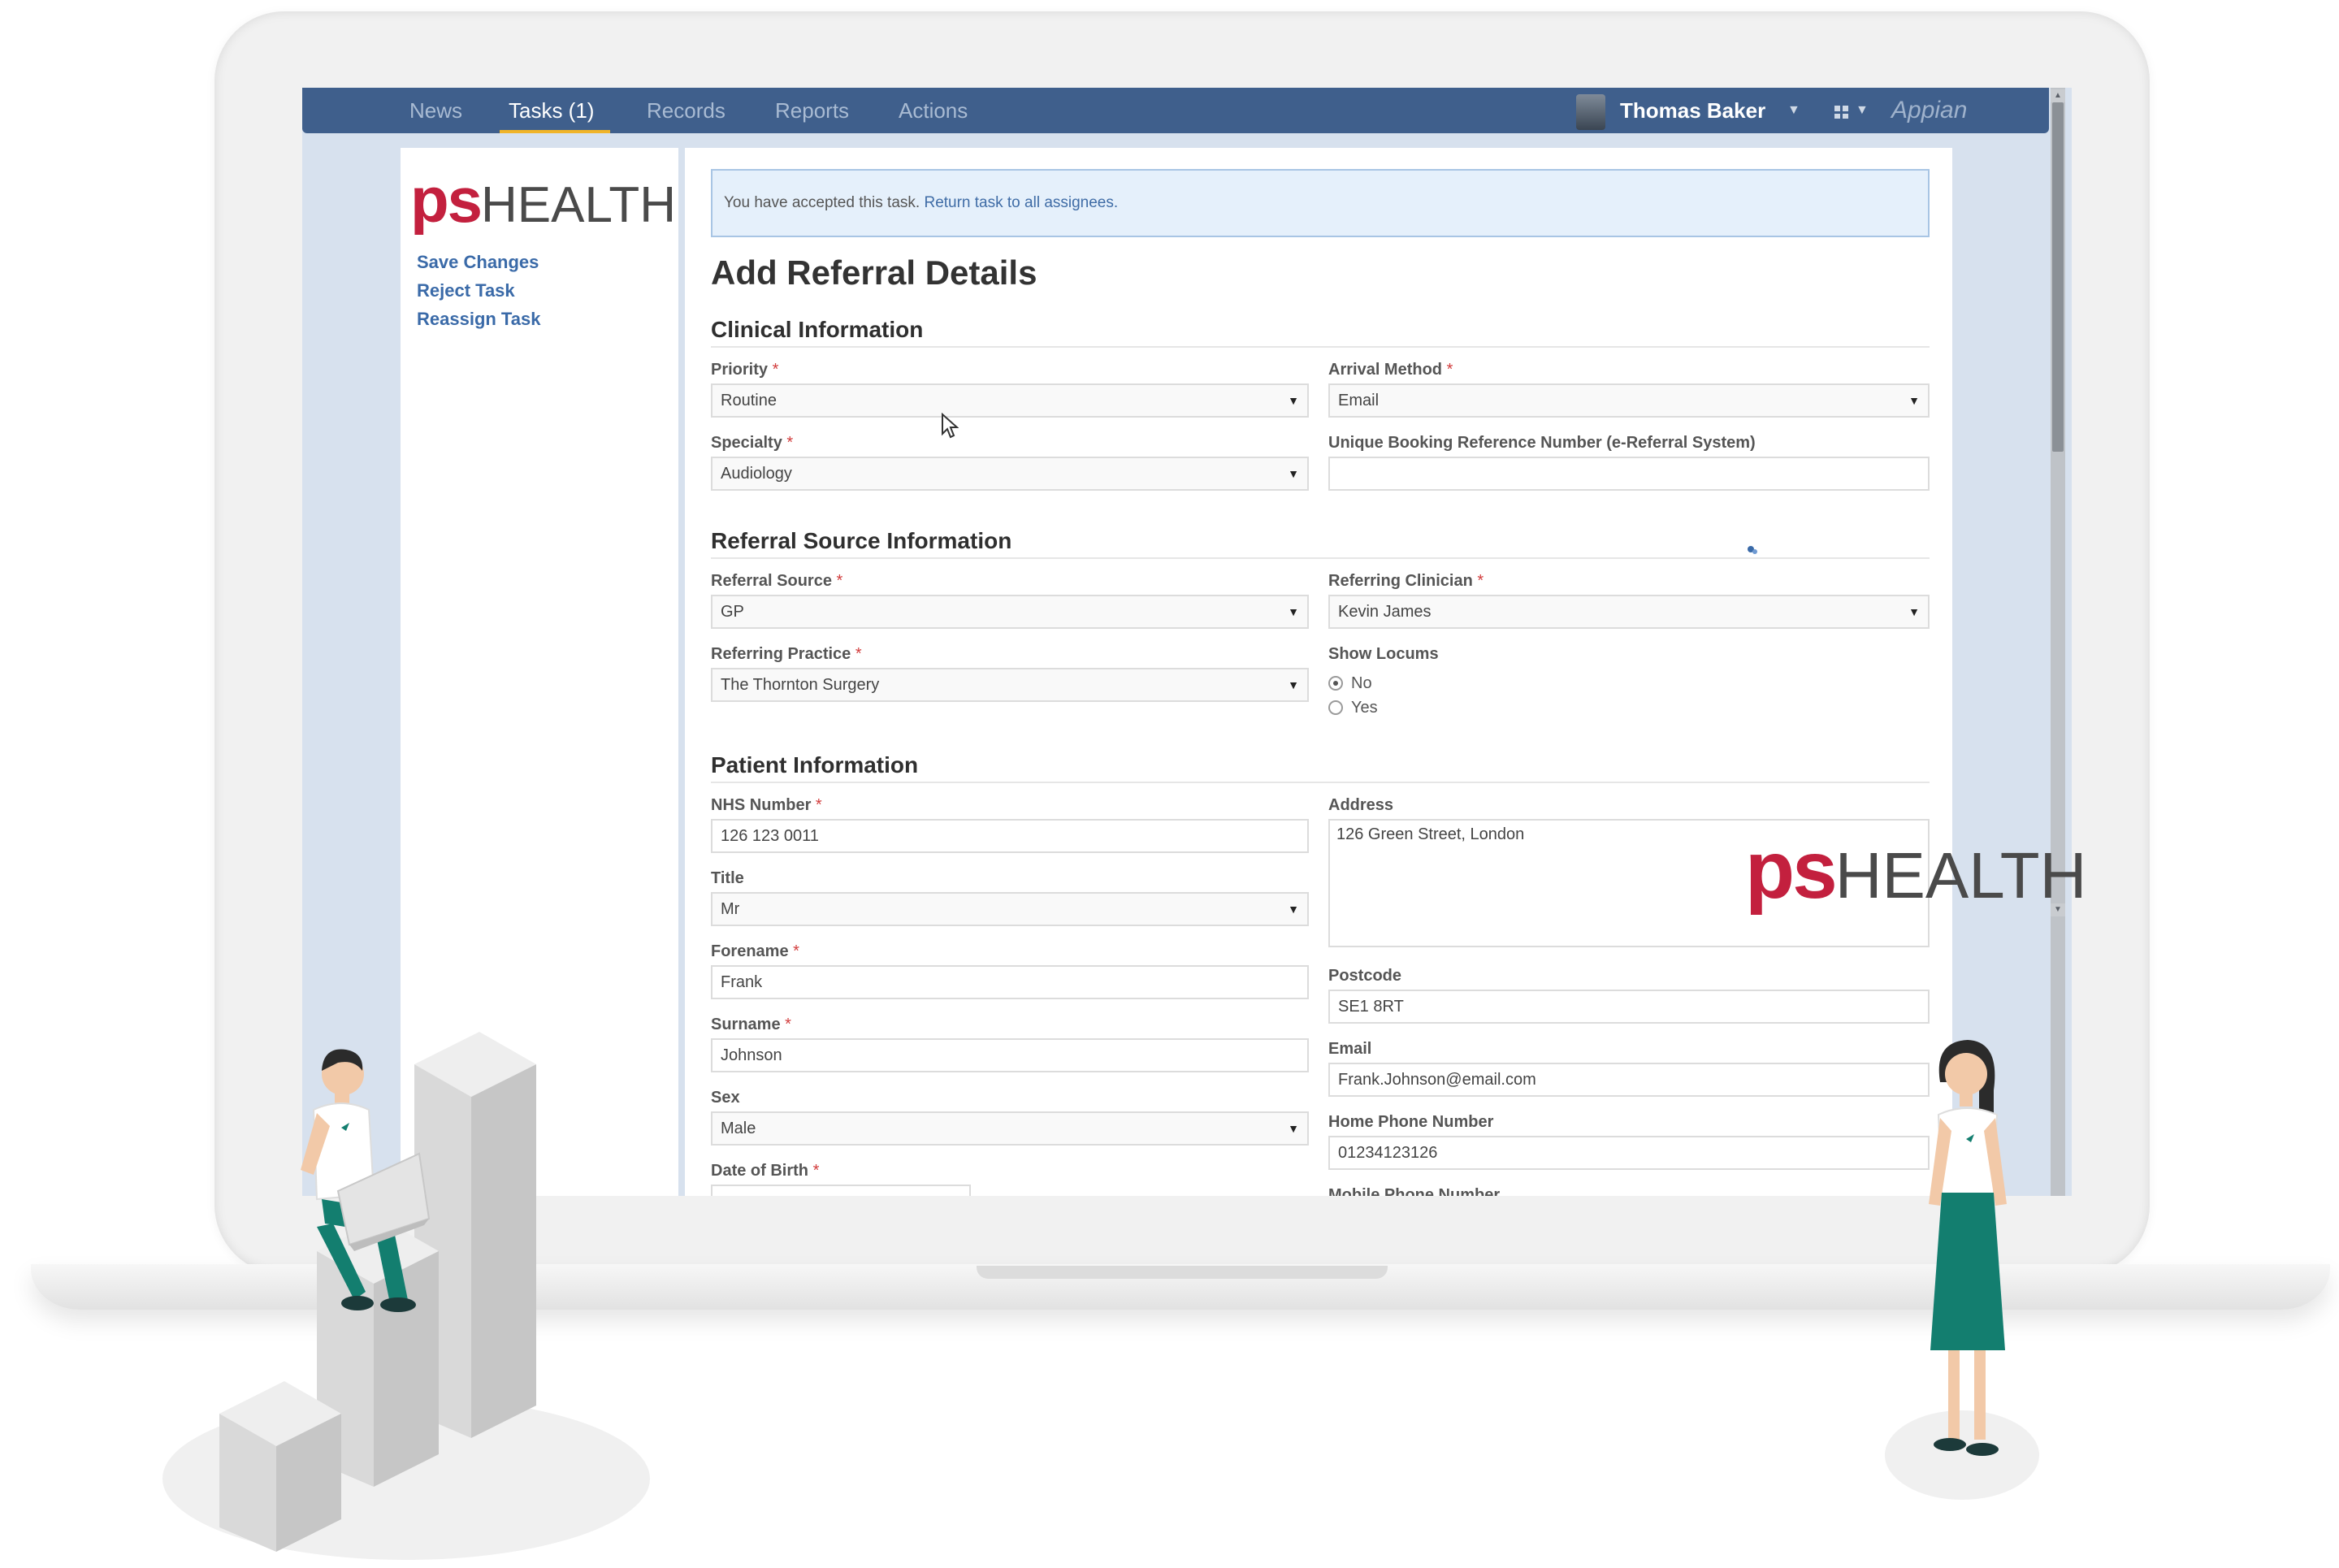 This screenshot has height=1568, width=2339. Describe the element at coordinates (1841, 112) in the screenshot. I see `apps-grid-icon` at that location.